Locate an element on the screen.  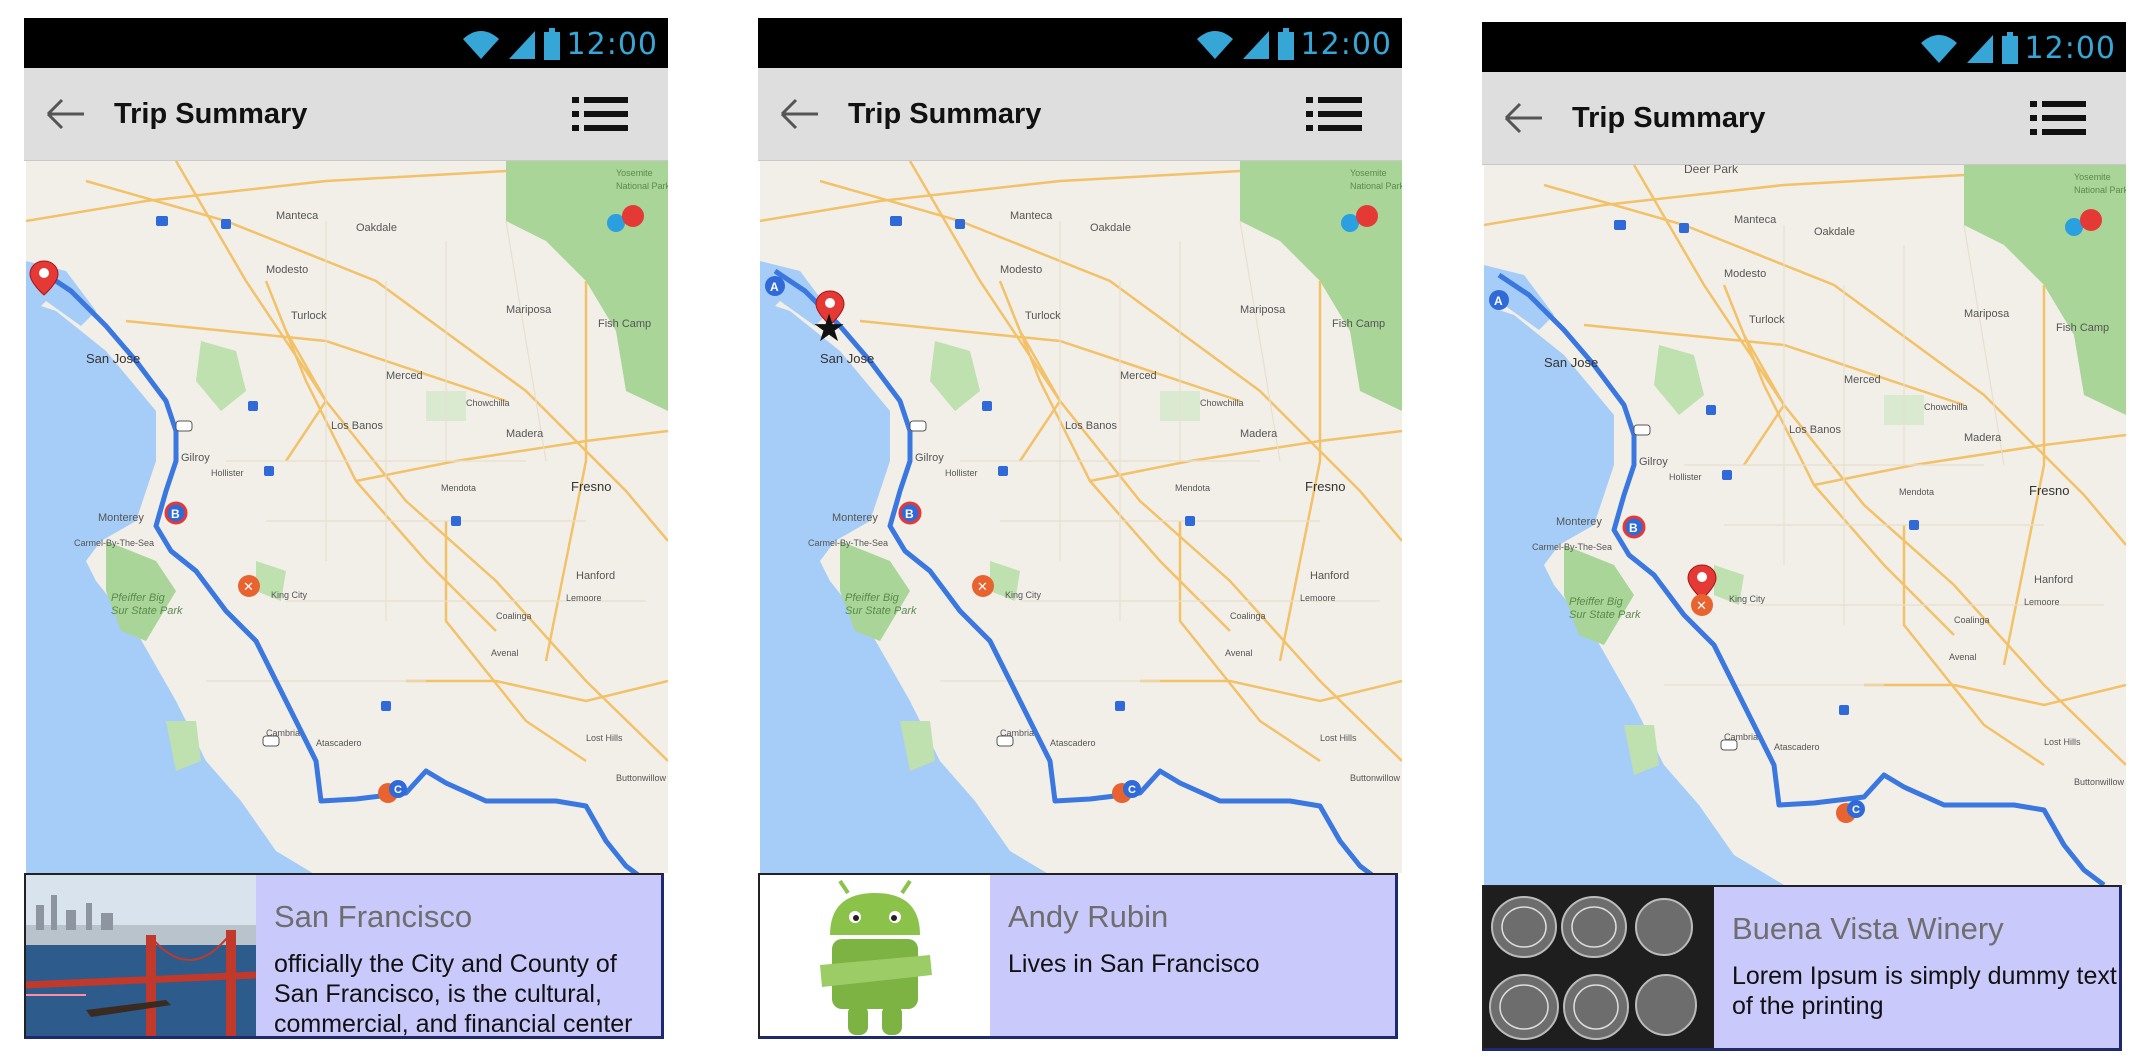
android-robot-image is located at coordinates (875, 955).